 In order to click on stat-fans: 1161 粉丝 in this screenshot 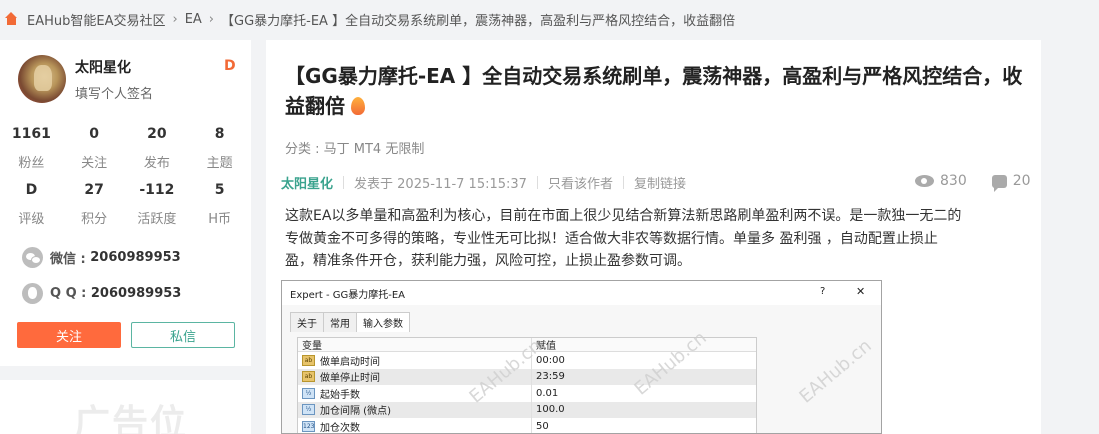, I will do `click(31, 148)`.